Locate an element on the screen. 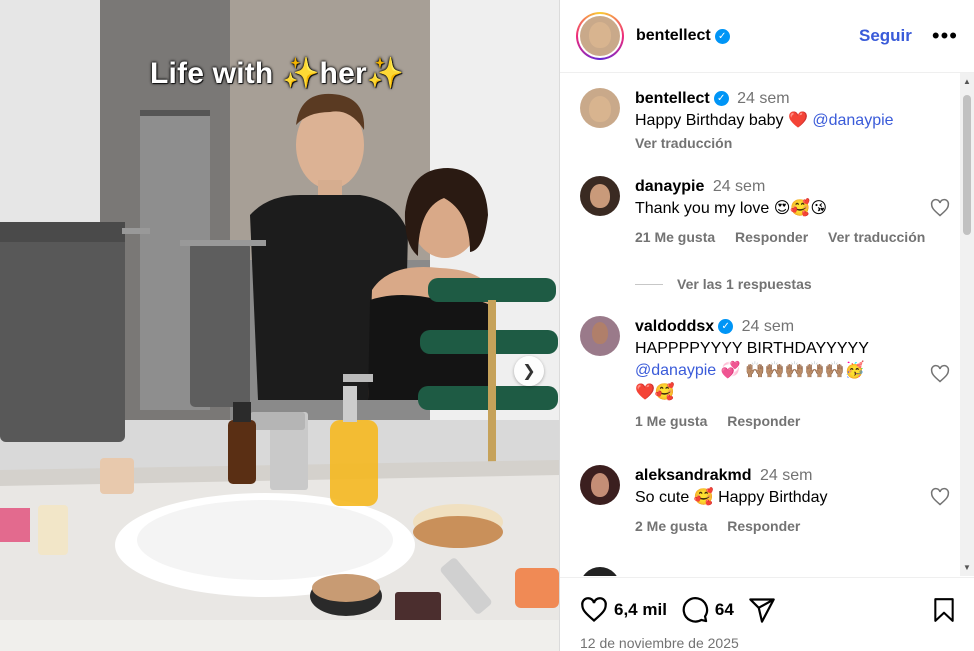  view-replies-button: Ver las 1 respuestas is located at coordinates (723, 284).